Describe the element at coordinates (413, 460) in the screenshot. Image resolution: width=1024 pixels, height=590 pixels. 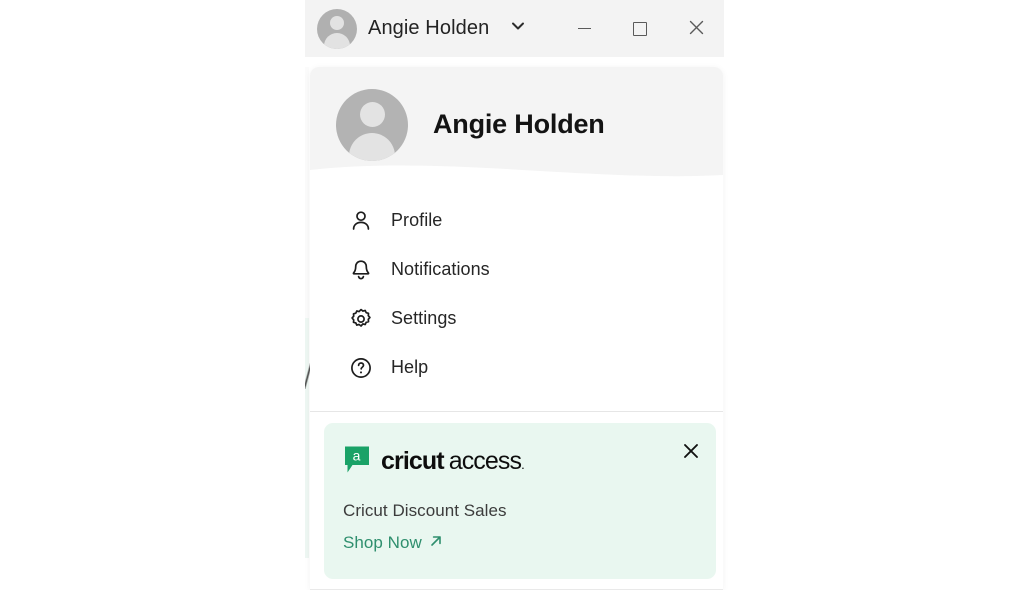
I see `brand-cricut: cricut` at that location.